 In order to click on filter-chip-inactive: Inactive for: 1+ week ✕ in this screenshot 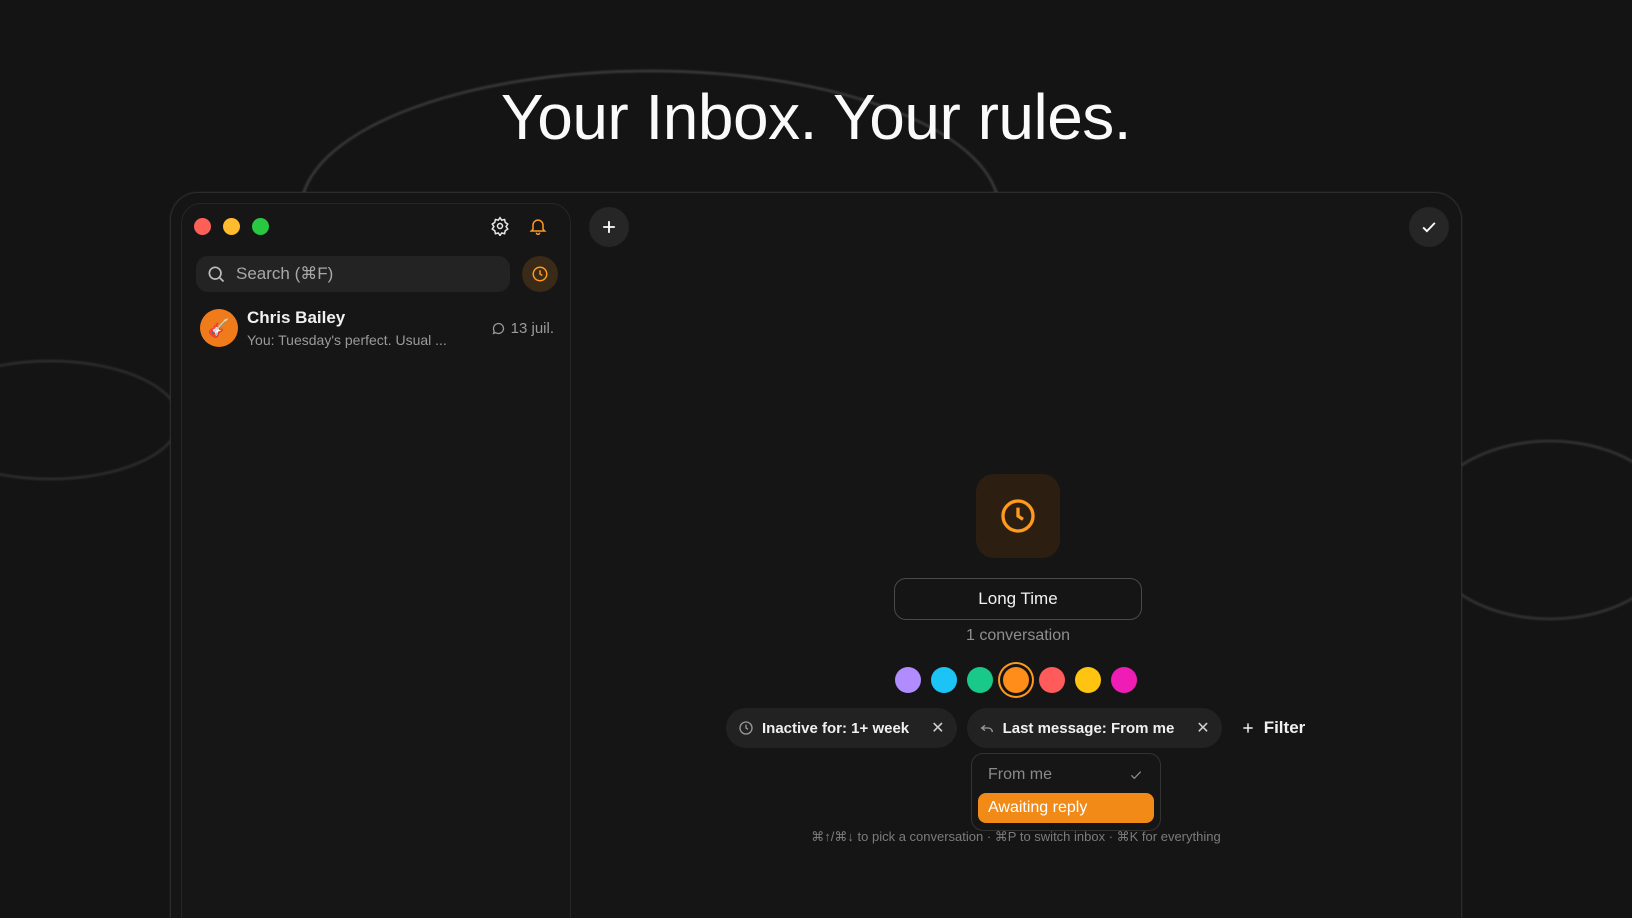, I will do `click(841, 728)`.